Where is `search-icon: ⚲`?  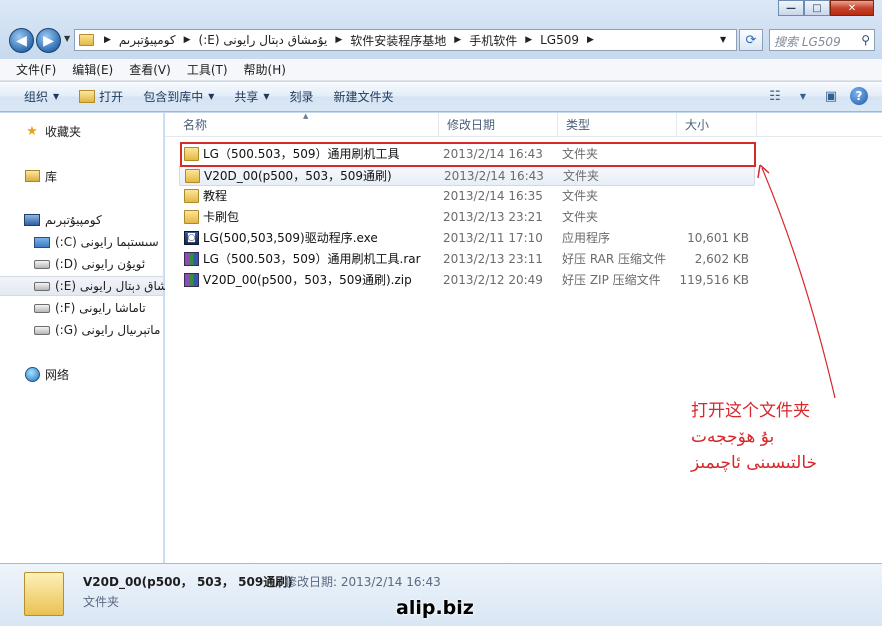 search-icon: ⚲ is located at coordinates (865, 40).